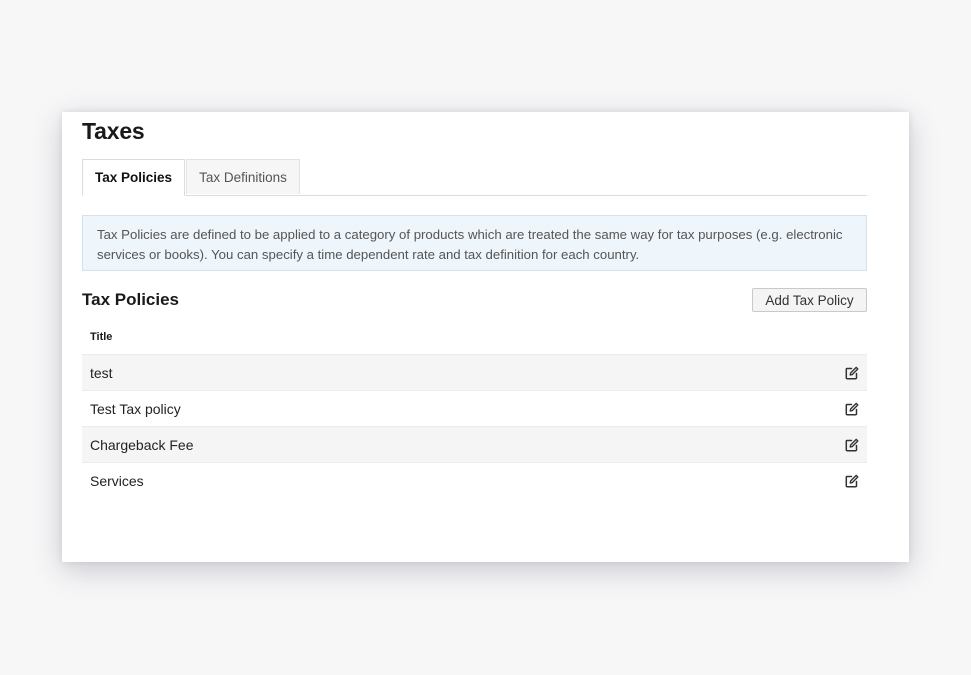  What do you see at coordinates (809, 300) in the screenshot?
I see `add-tax-policy-button: Add Tax Policy` at bounding box center [809, 300].